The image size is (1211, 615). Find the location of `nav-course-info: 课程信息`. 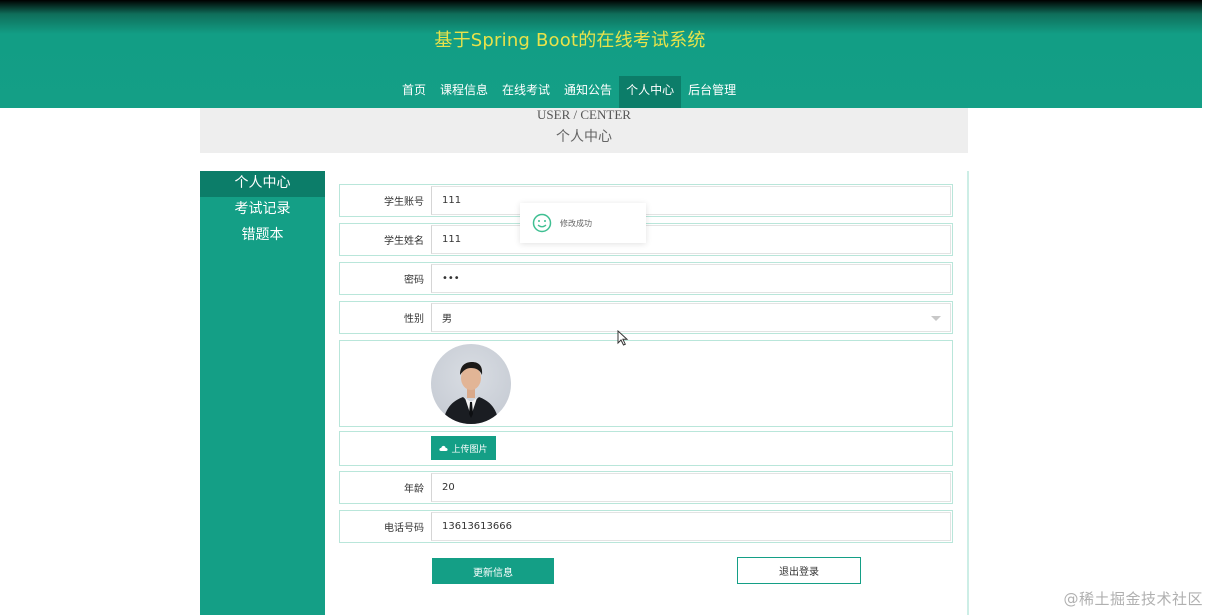

nav-course-info: 课程信息 is located at coordinates (464, 92).